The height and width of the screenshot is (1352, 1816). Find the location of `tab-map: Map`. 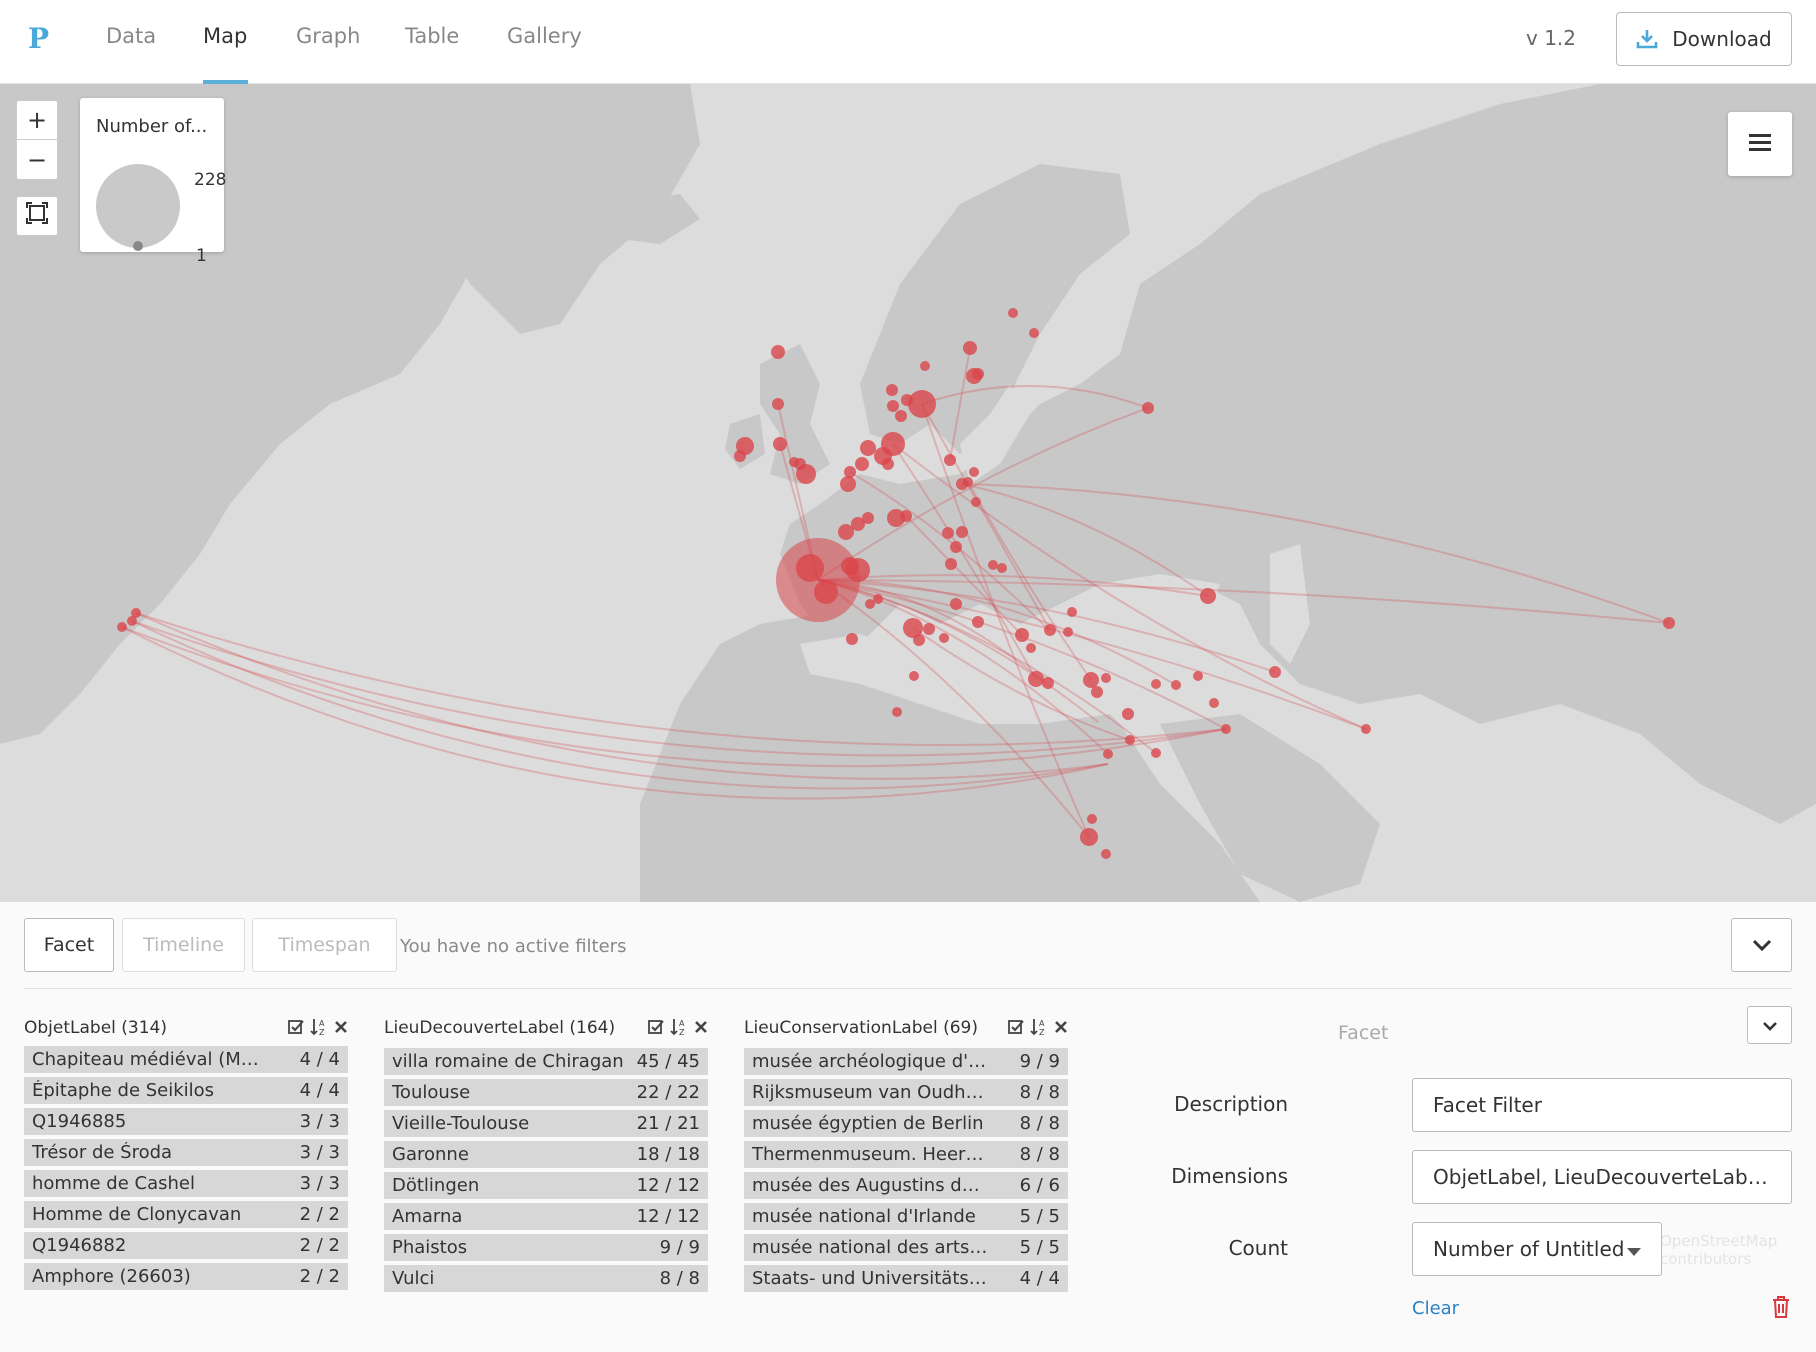

tab-map: Map is located at coordinates (225, 36).